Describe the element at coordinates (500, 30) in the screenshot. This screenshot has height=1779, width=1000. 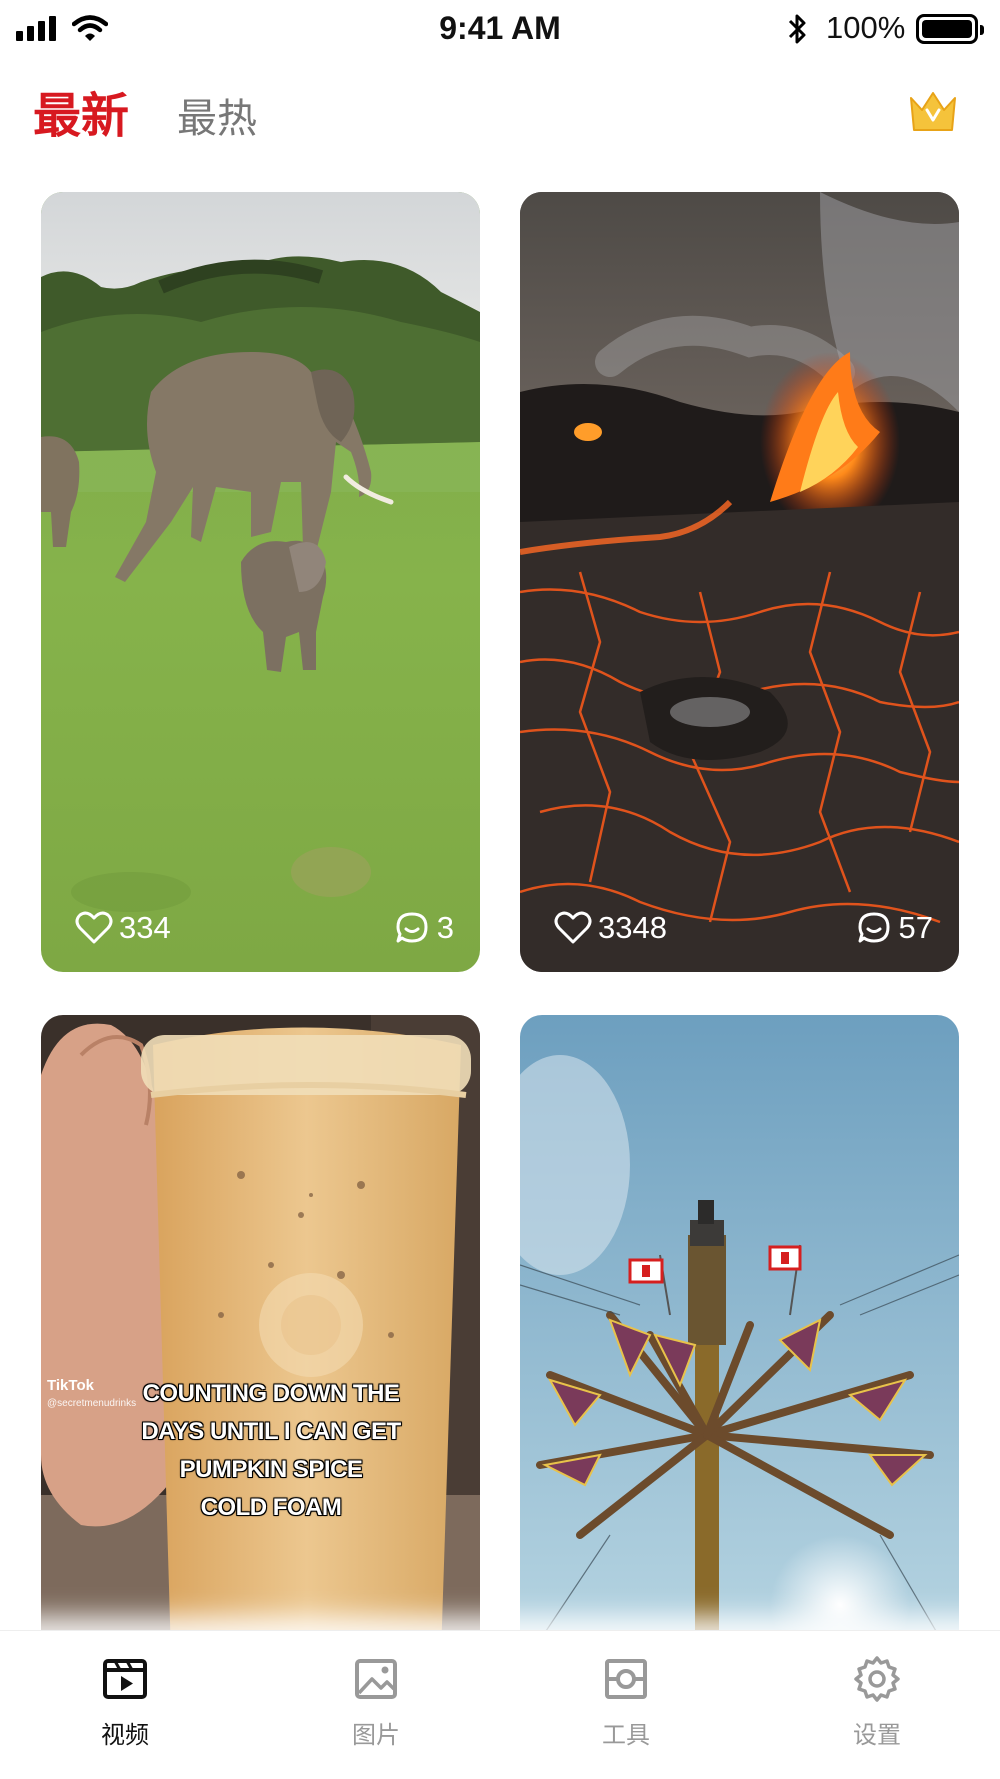
I see `status-bar: 9:41 AM 100%` at that location.